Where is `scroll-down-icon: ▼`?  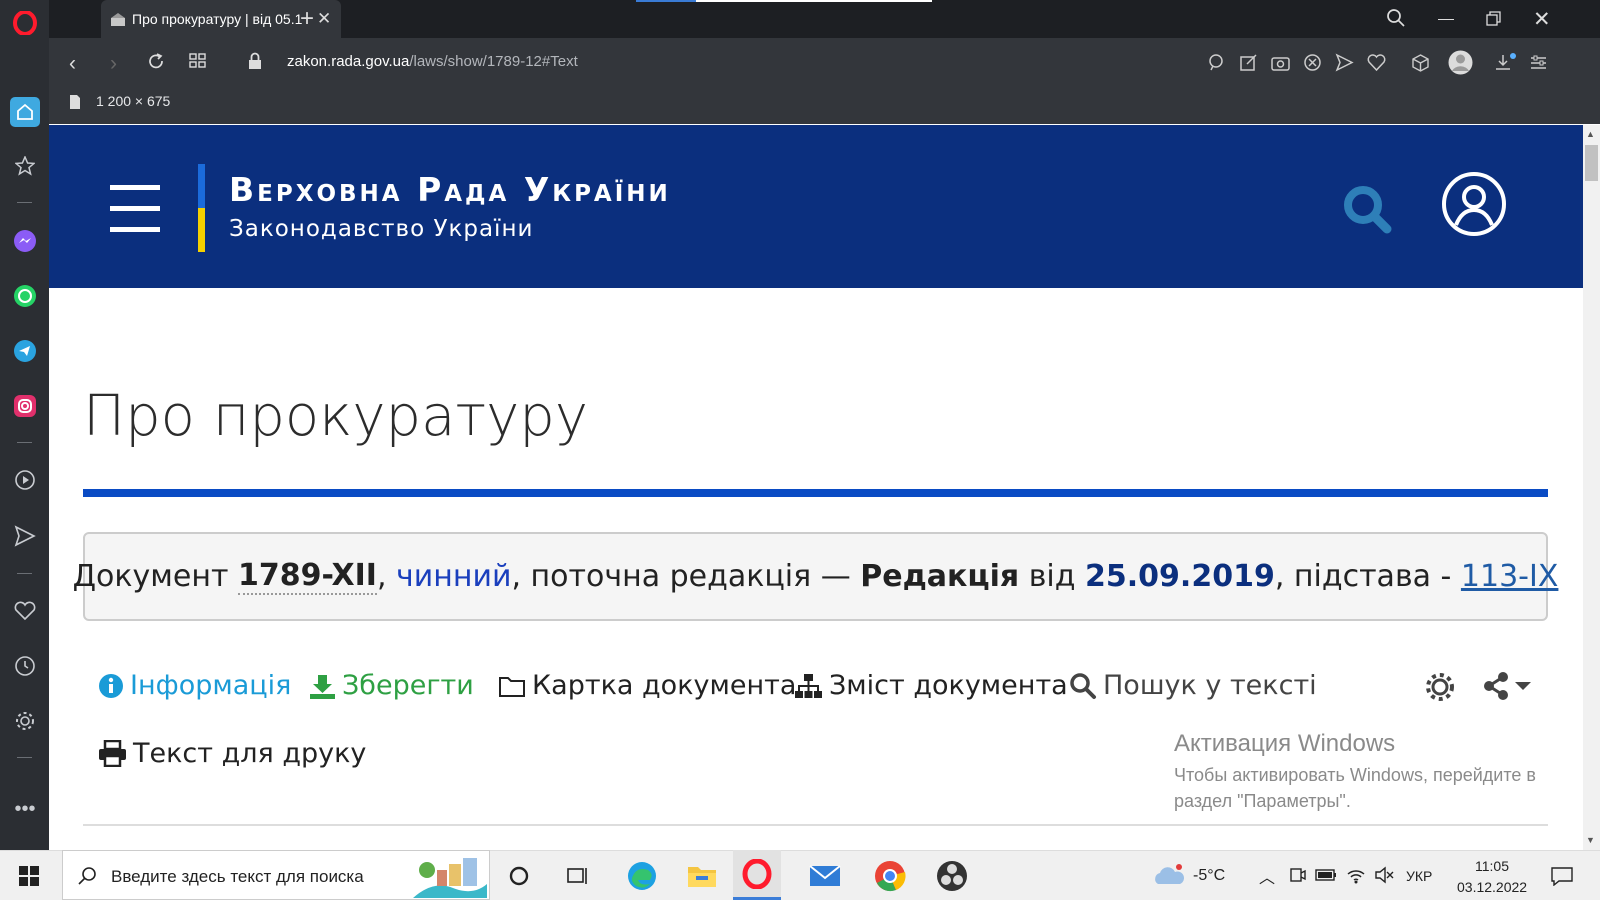 scroll-down-icon: ▼ is located at coordinates (1590, 840).